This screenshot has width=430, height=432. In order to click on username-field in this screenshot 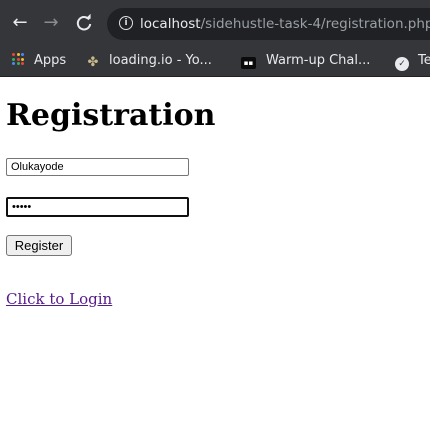, I will do `click(97, 167)`.